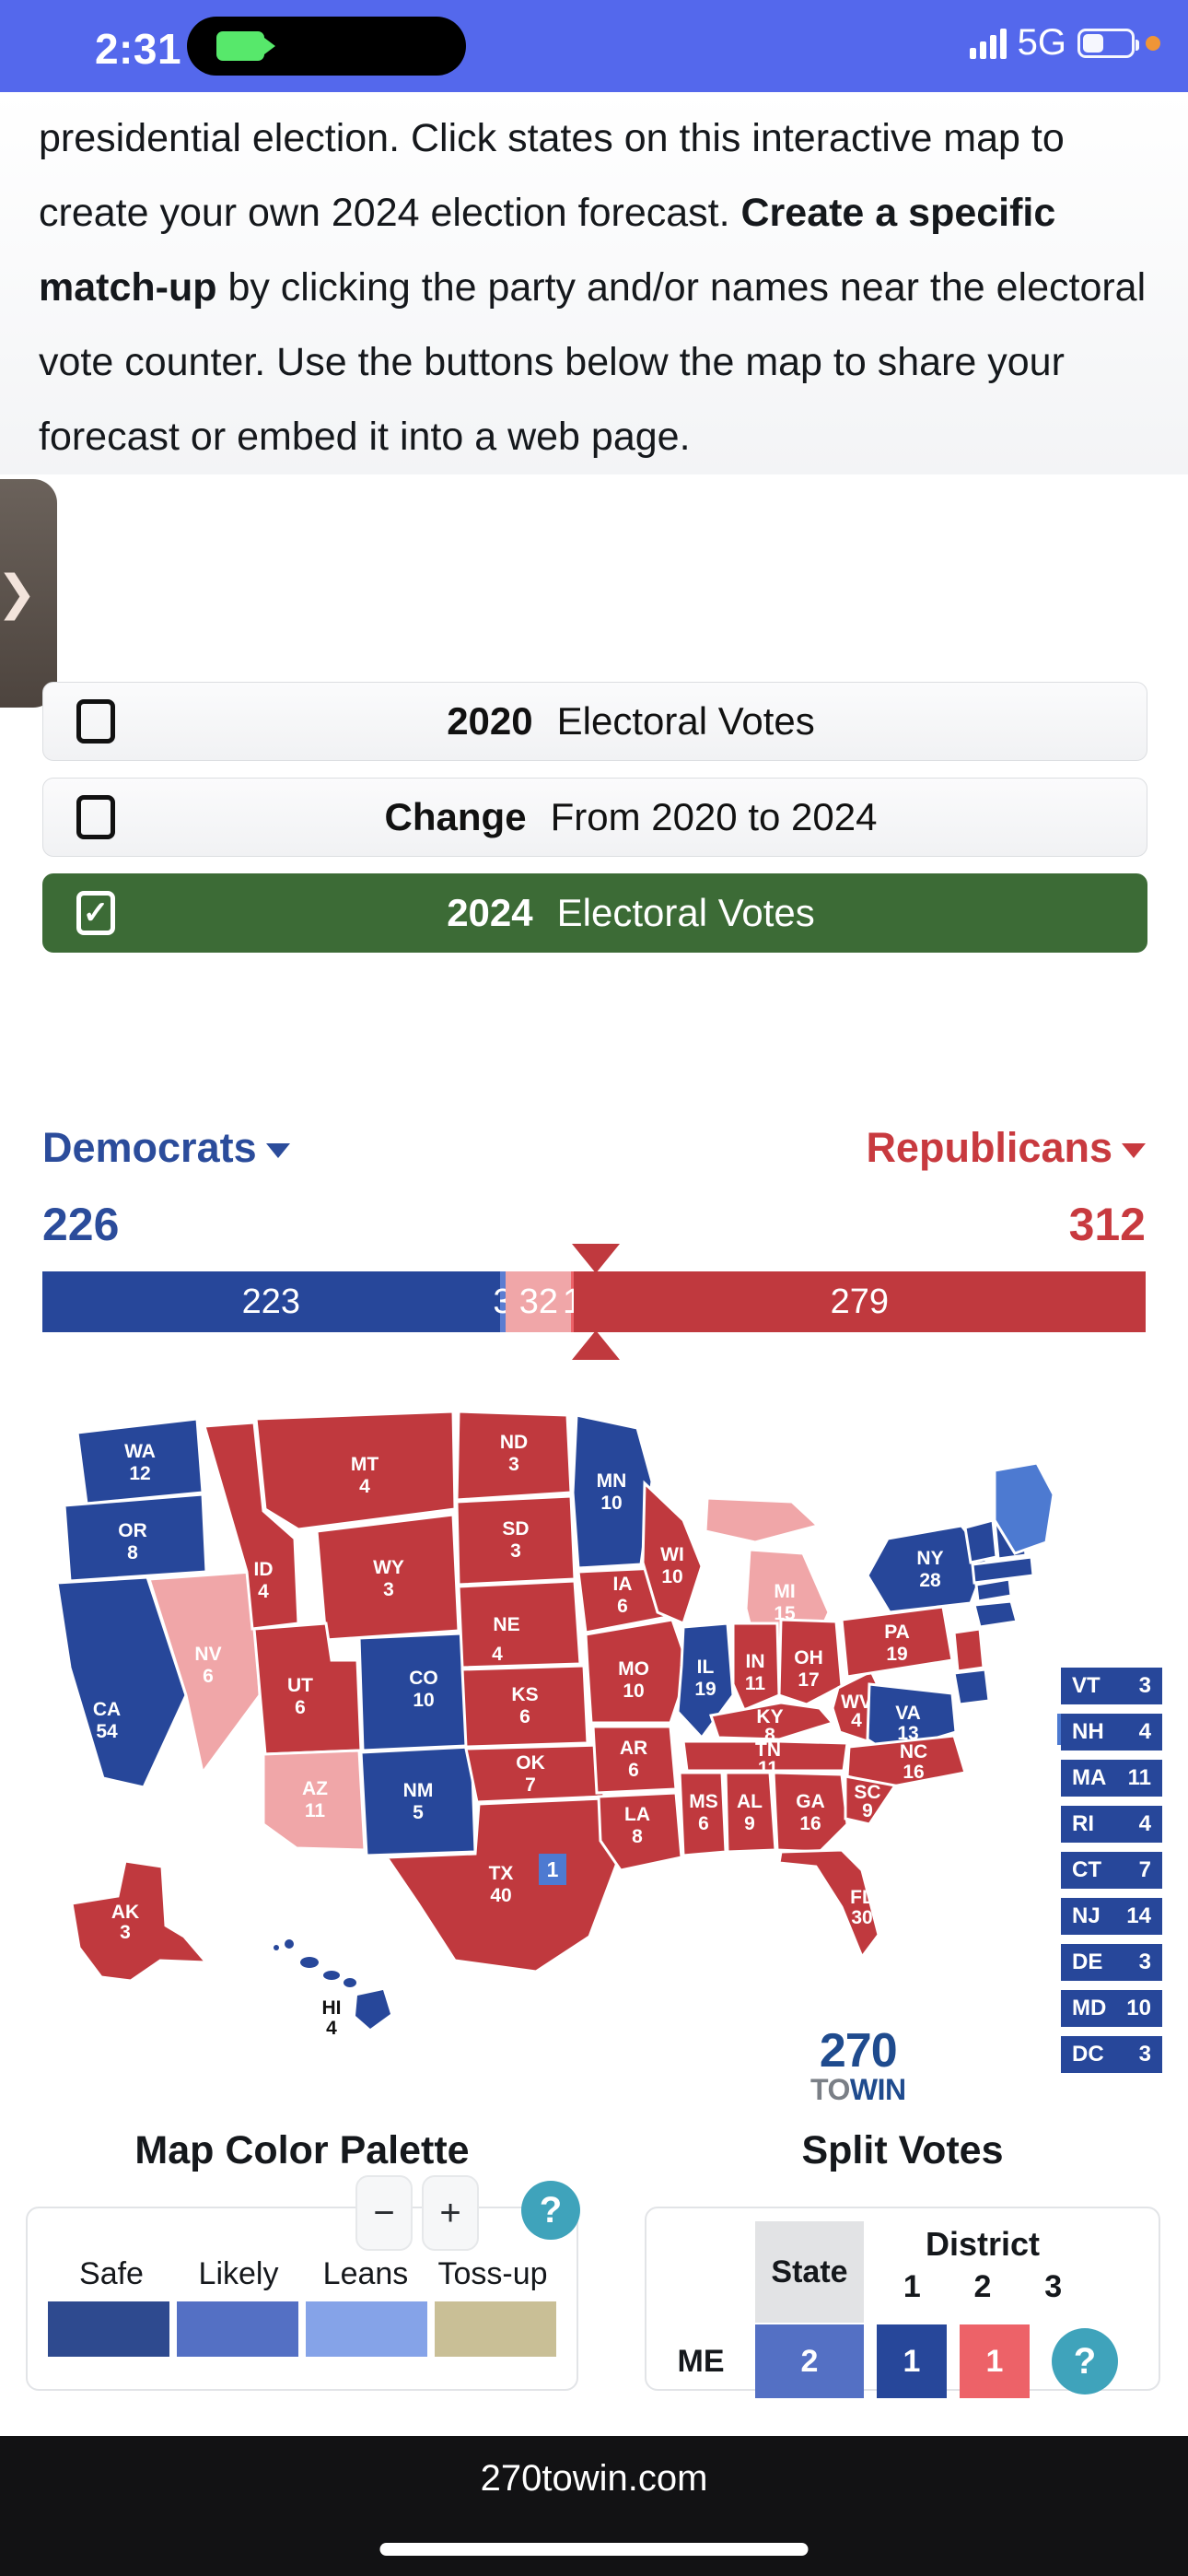  I want to click on toggle-row-change: Change From 2020 to 2024, so click(594, 817).